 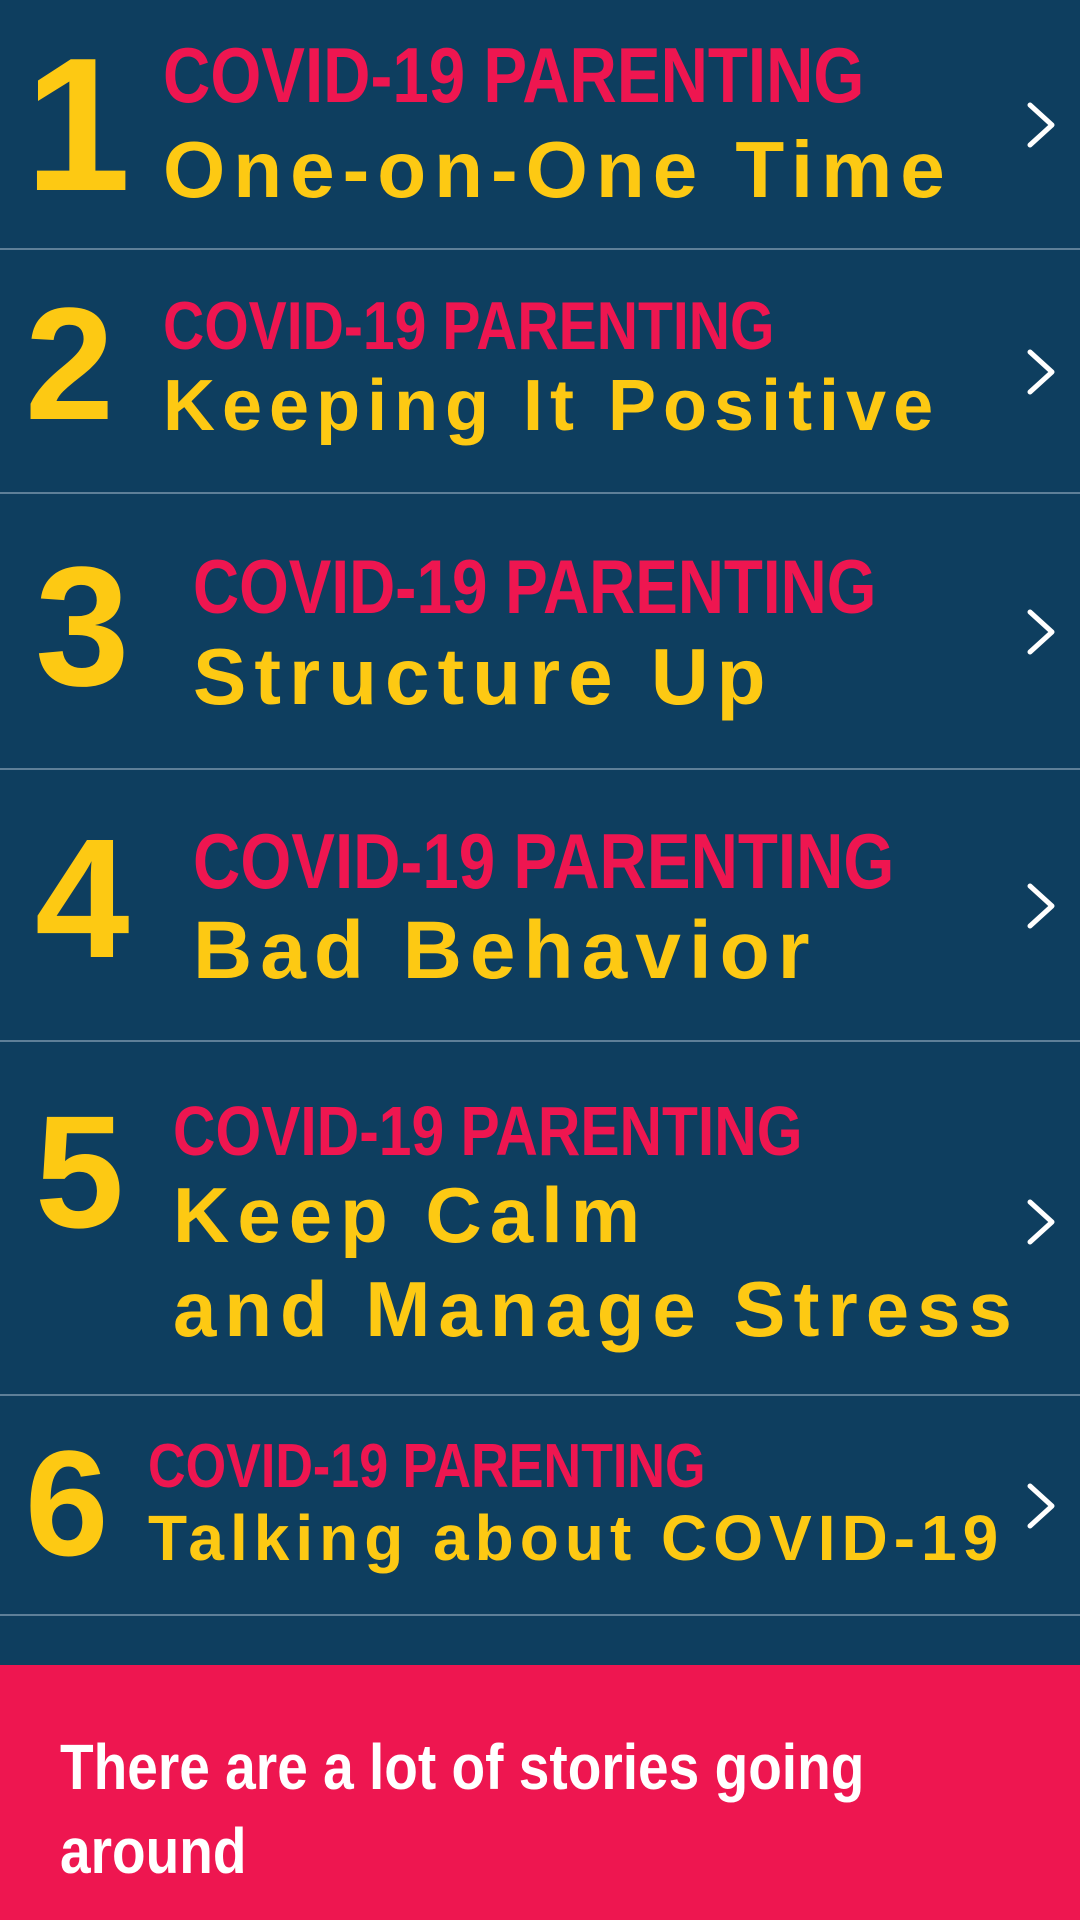 I want to click on tip-number: 2, so click(x=69, y=363).